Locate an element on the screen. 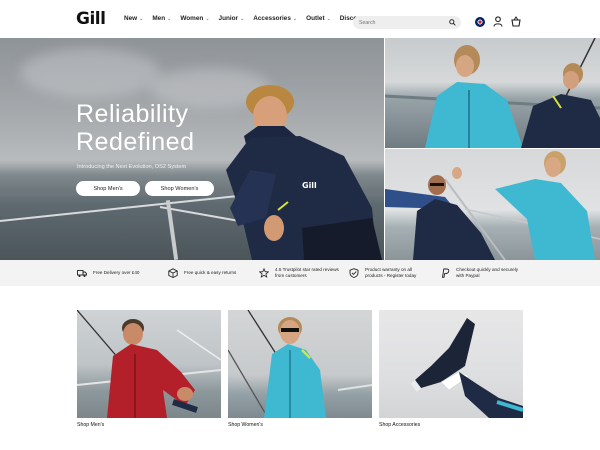 Image resolution: width=600 pixels, height=450 pixels. search-input is located at coordinates (402, 22).